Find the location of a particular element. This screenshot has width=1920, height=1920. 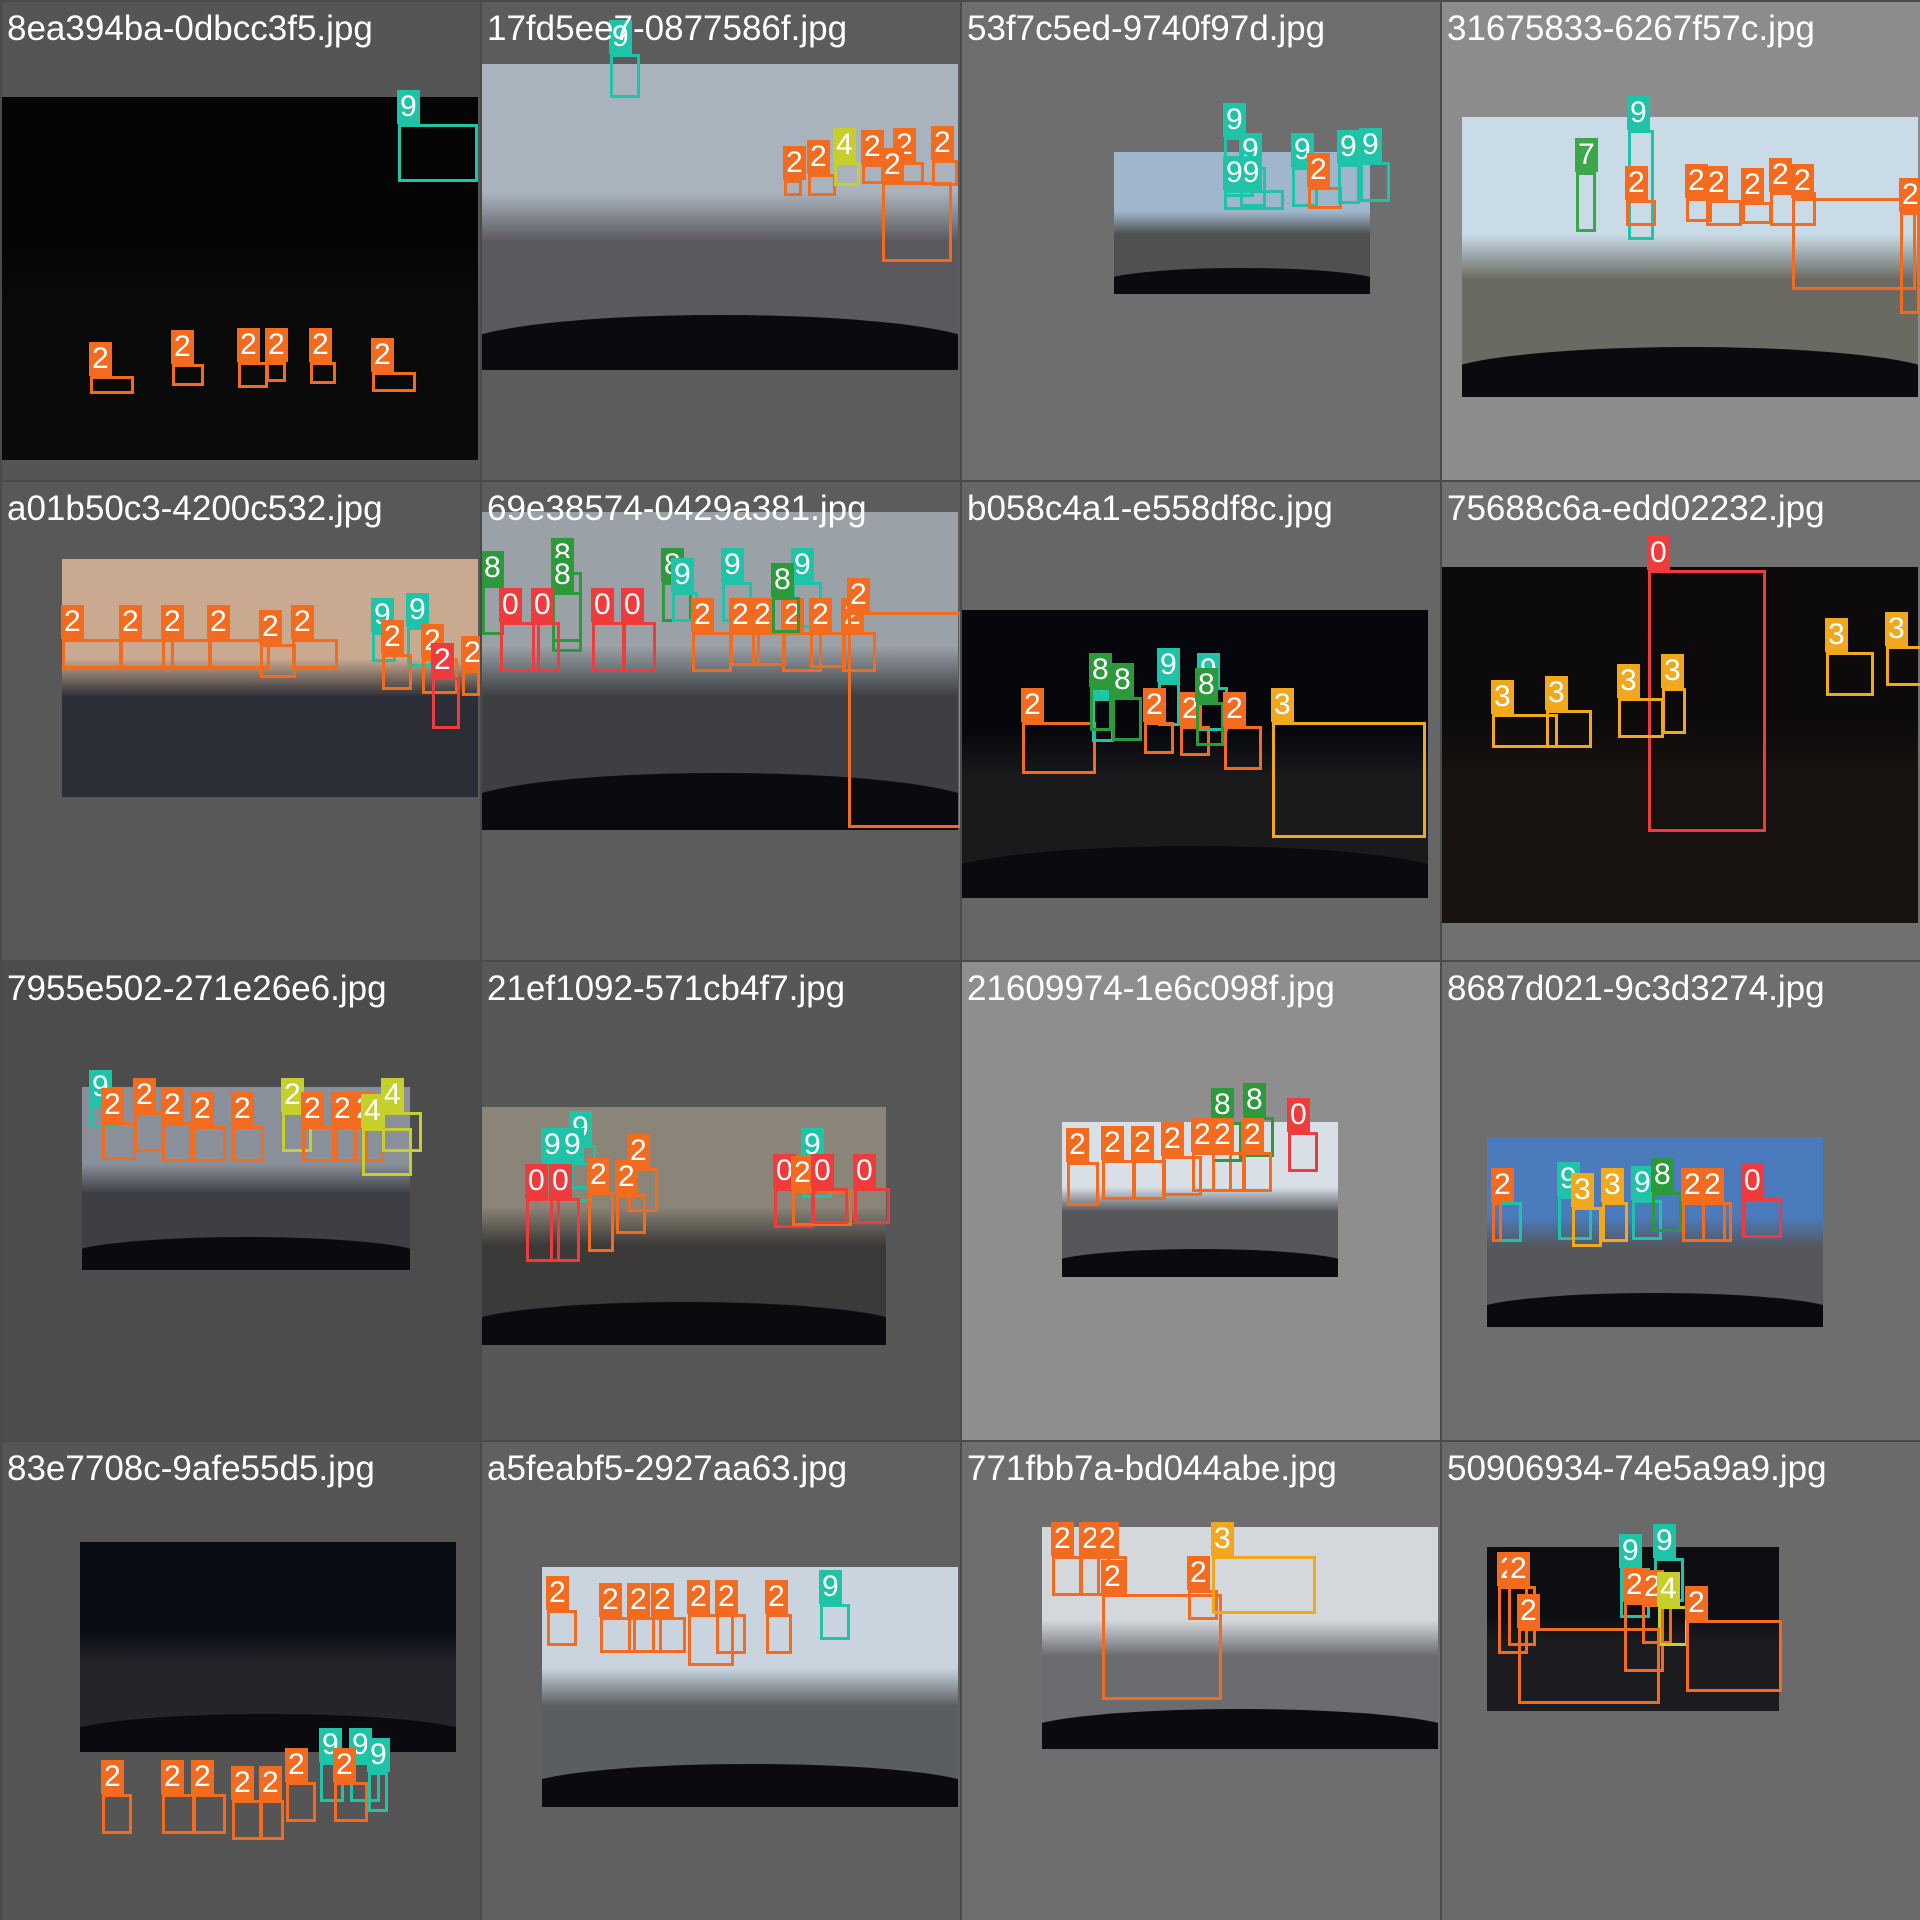

tile-filename: 50906934-74e5a9a9.jpg is located at coordinates (1637, 1468).